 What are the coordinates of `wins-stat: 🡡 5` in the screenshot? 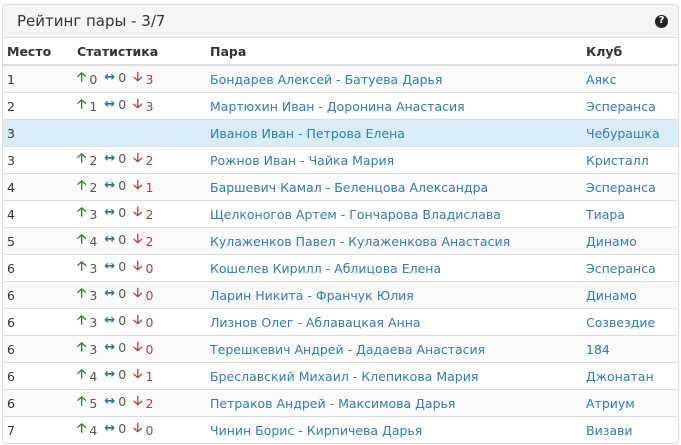 It's located at (87, 403).